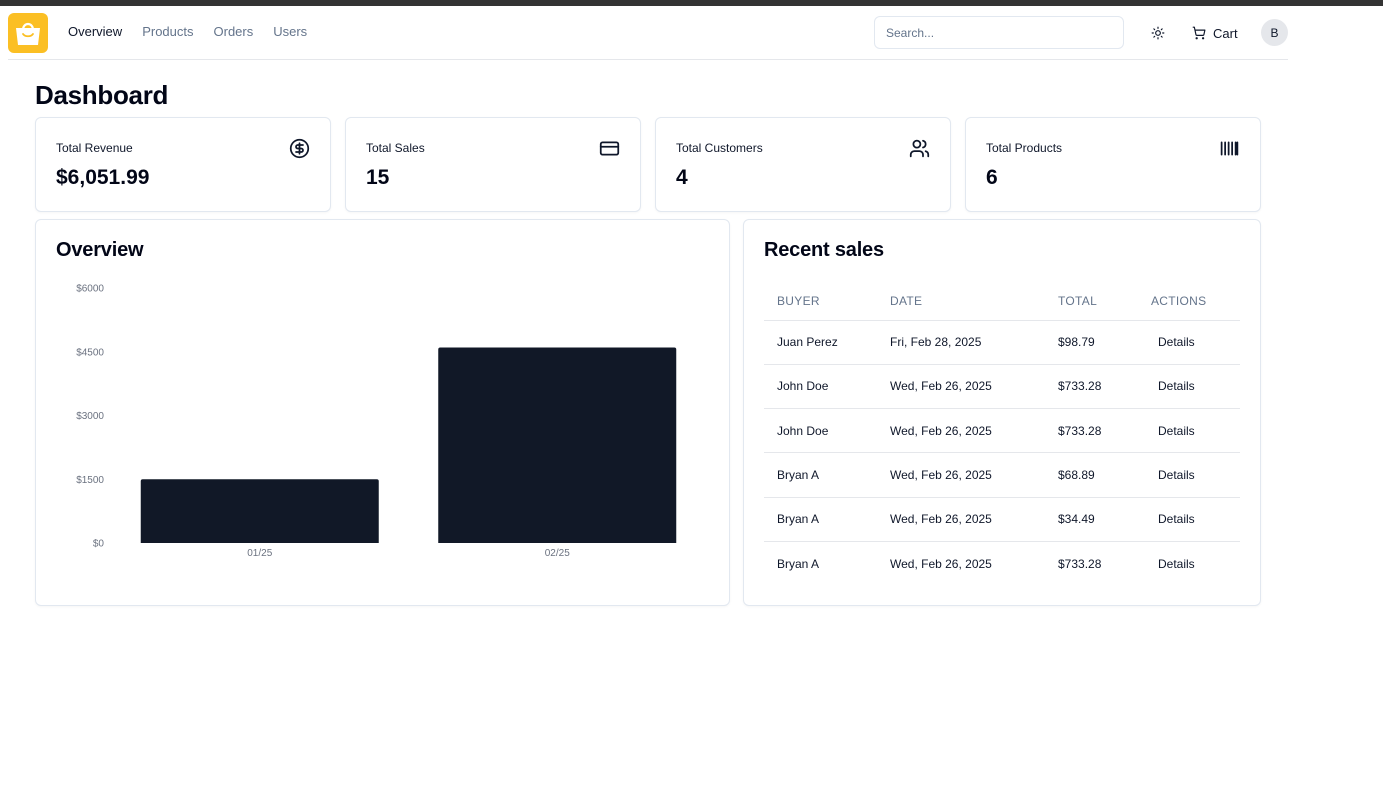 The height and width of the screenshot is (790, 1383). I want to click on cell-total: $68.89, so click(1091, 475).